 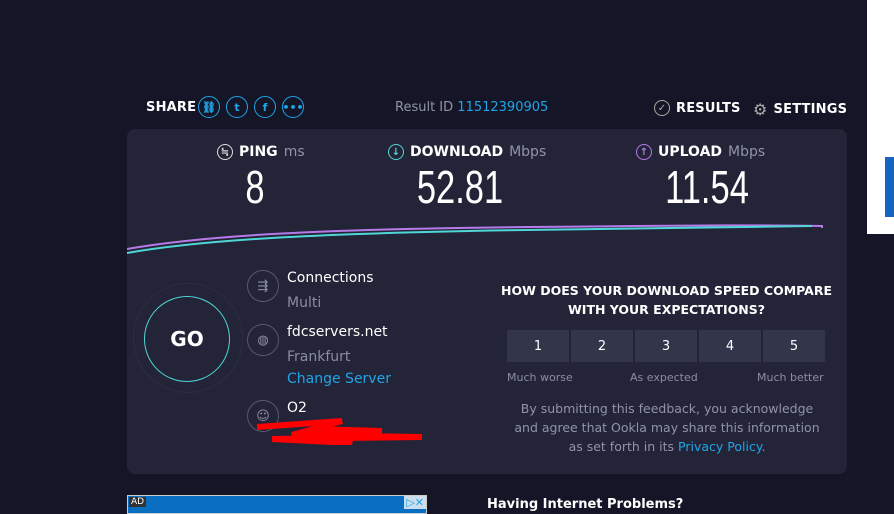 I want to click on download-label: DOWNLOAD, so click(x=457, y=152).